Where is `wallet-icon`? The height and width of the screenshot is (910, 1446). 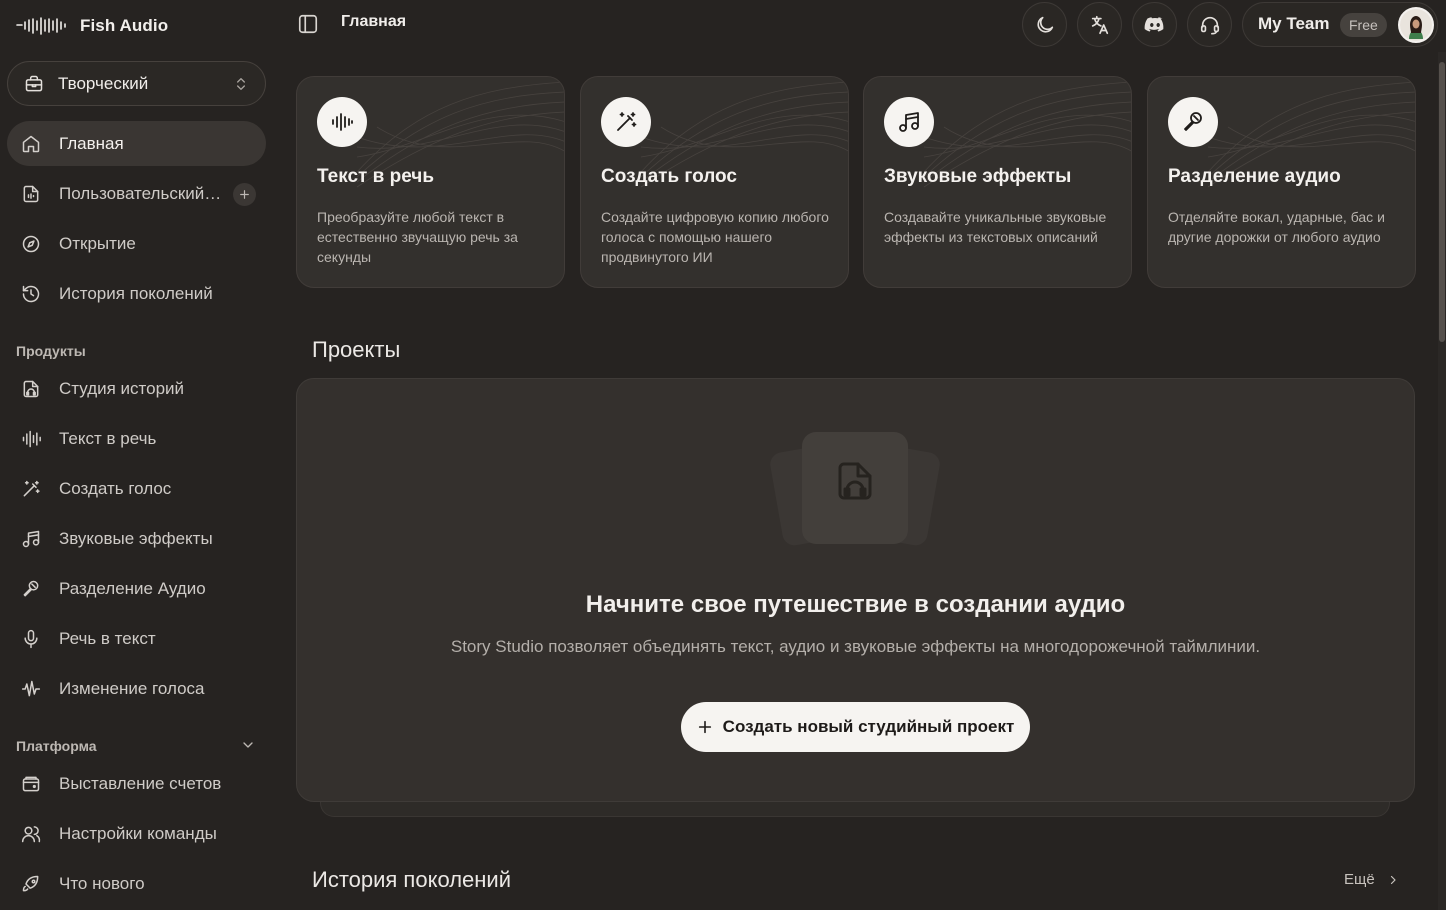
wallet-icon is located at coordinates (31, 784).